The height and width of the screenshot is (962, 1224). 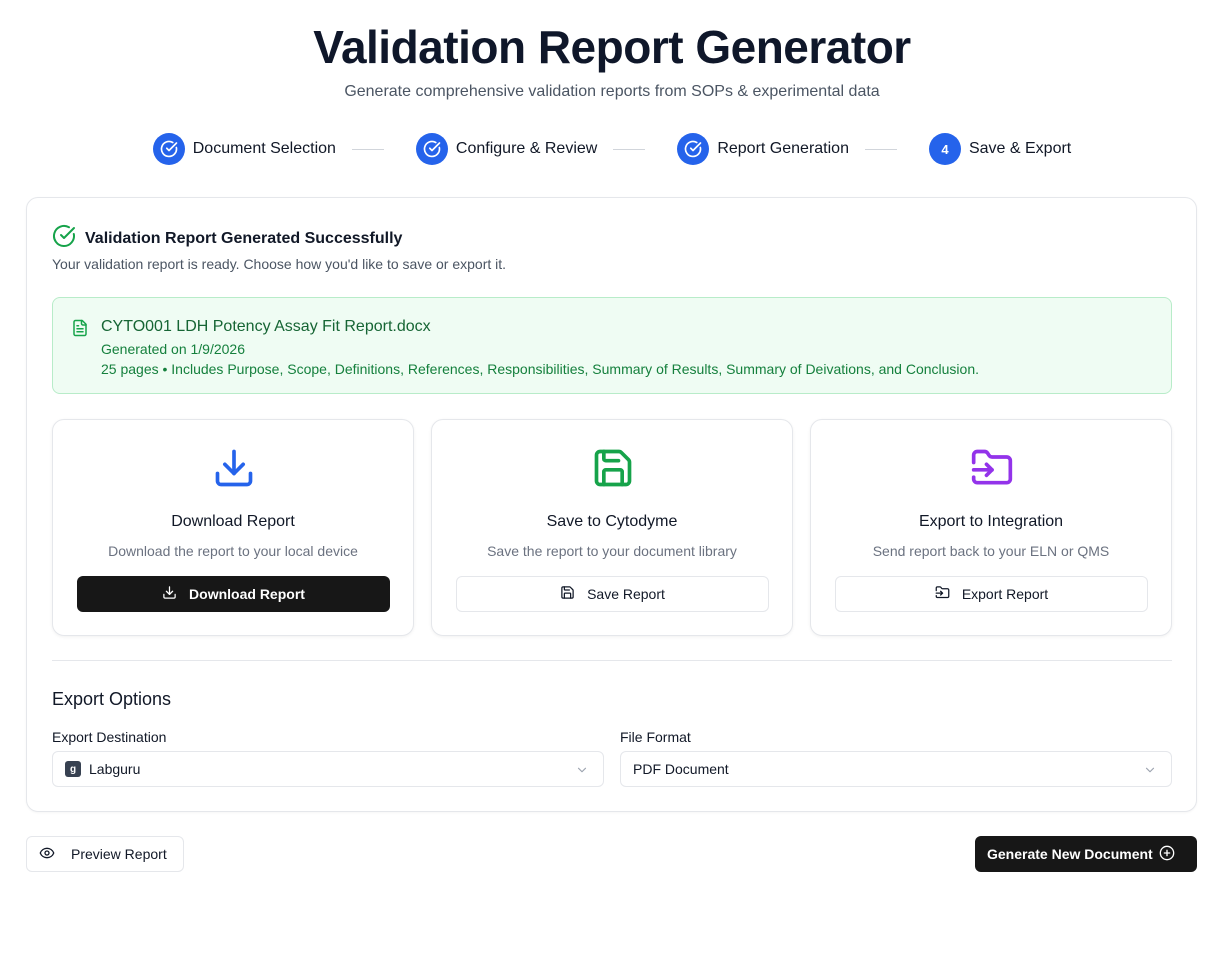 I want to click on download-report-button: Download Report, so click(x=233, y=594).